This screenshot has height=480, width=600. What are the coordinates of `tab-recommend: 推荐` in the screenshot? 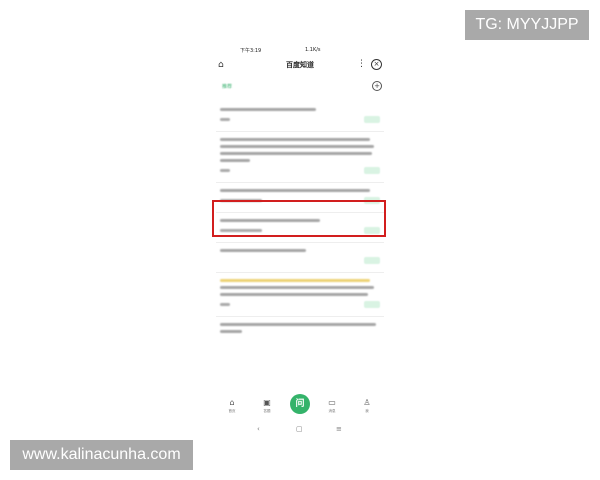 It's located at (227, 86).